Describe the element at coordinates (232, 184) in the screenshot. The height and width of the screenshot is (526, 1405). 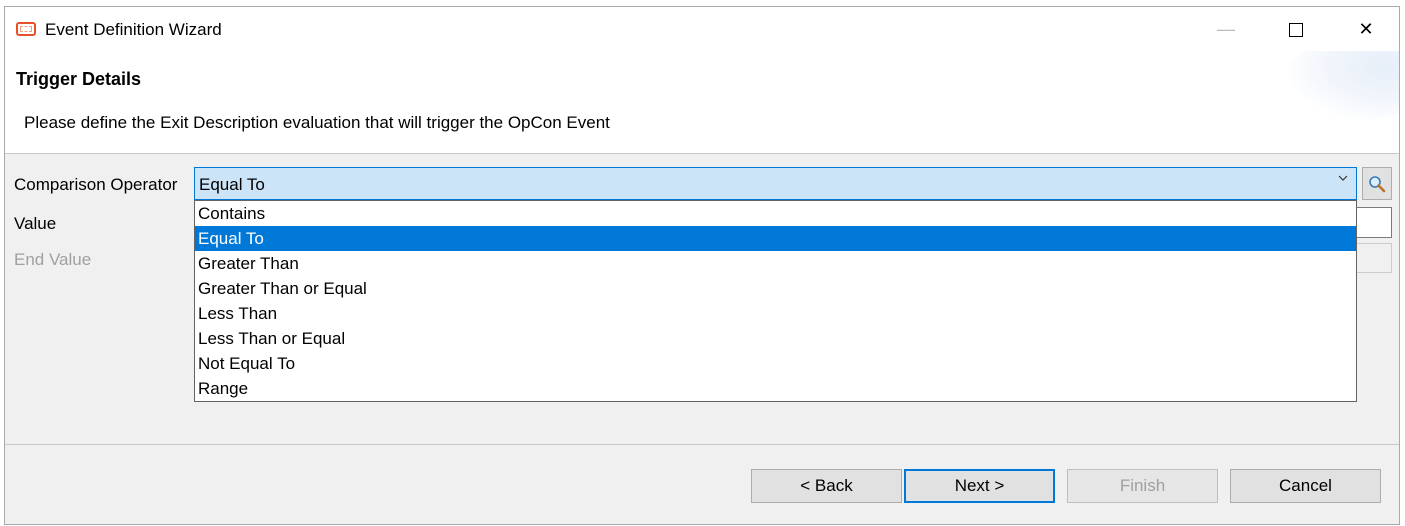
I see `comparison-operator-value: Equal To` at that location.